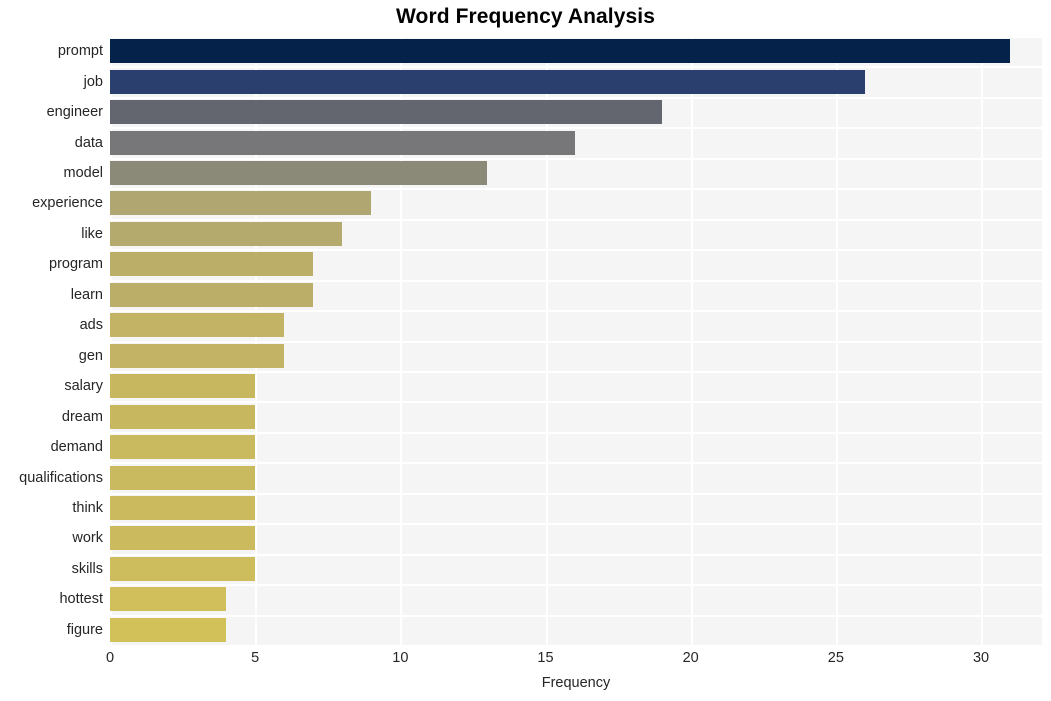 Image resolution: width=1051 pixels, height=701 pixels. Describe the element at coordinates (92, 233) in the screenshot. I see `y-tick-label: like` at that location.